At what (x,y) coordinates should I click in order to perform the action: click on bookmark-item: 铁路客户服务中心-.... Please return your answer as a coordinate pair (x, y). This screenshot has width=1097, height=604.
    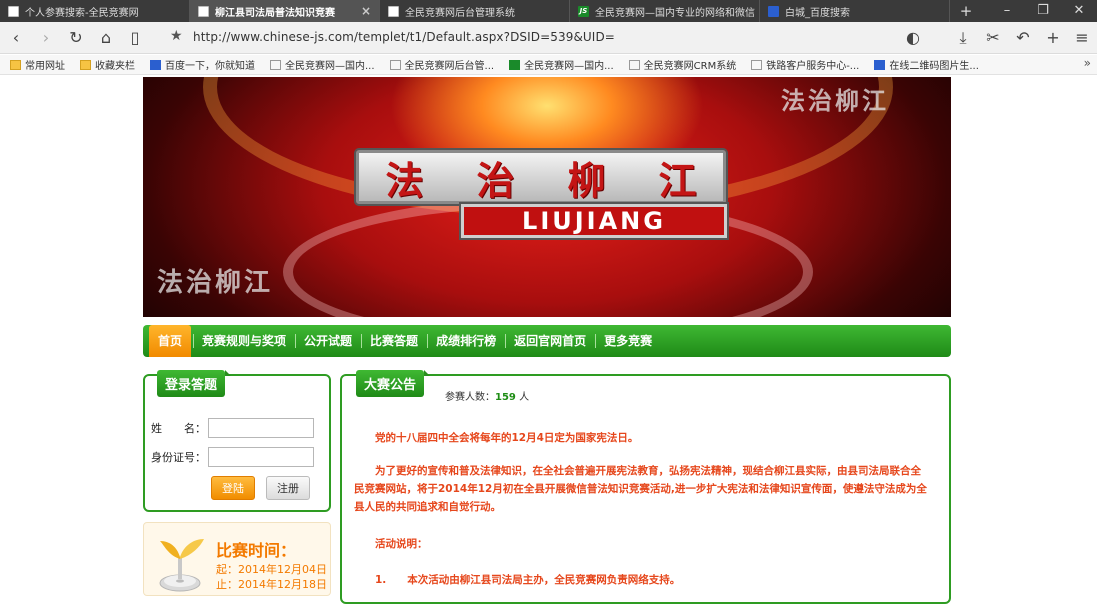
    Looking at the image, I should click on (805, 64).